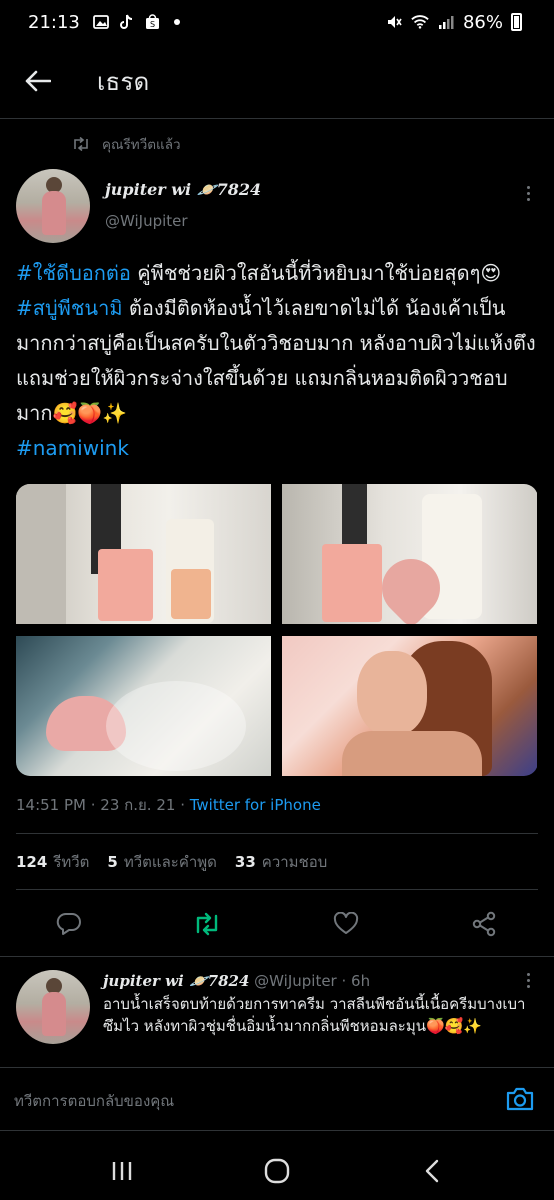 Image resolution: width=554 pixels, height=1200 pixels. What do you see at coordinates (528, 193) in the screenshot?
I see `more-options-button` at bounding box center [528, 193].